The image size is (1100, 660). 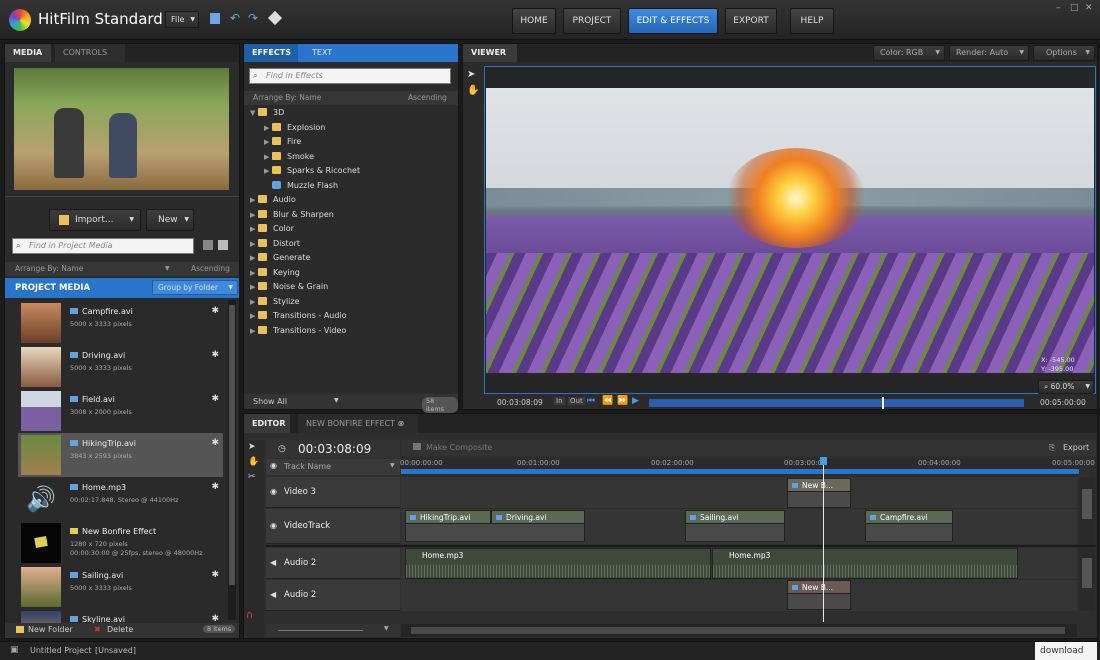 I want to click on snap-magnet-icon: ∩, so click(x=249, y=615).